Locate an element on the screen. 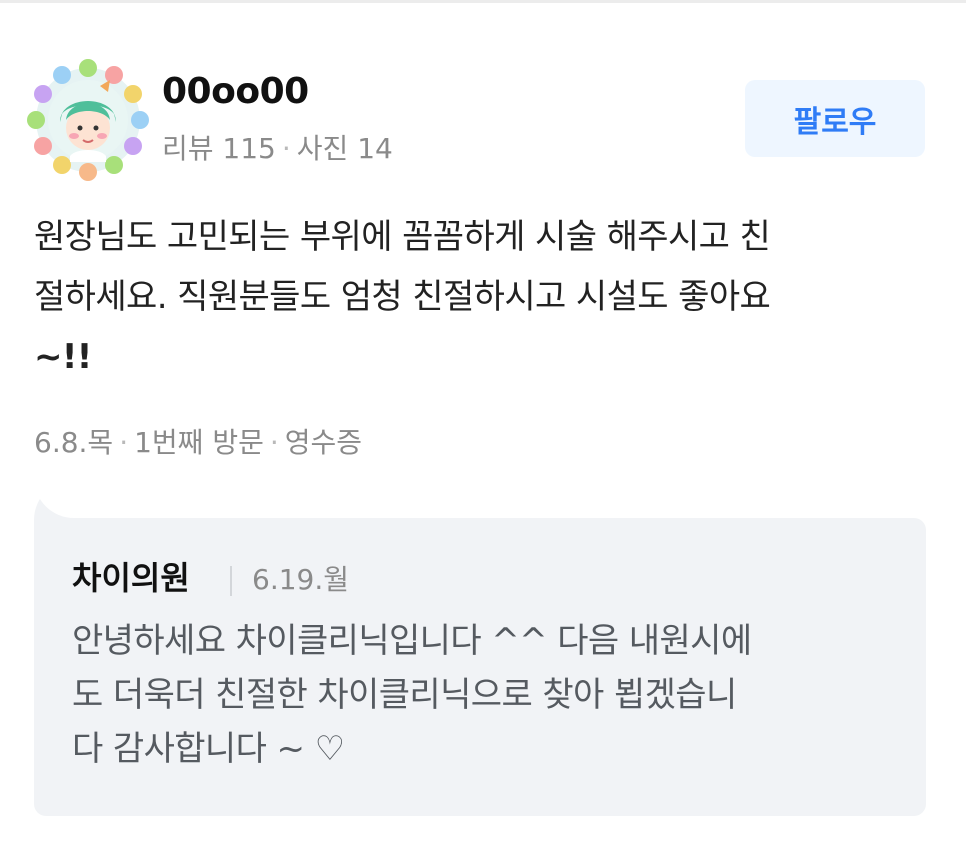 Image resolution: width=966 pixels, height=855 pixels. avatar is located at coordinates (88, 120).